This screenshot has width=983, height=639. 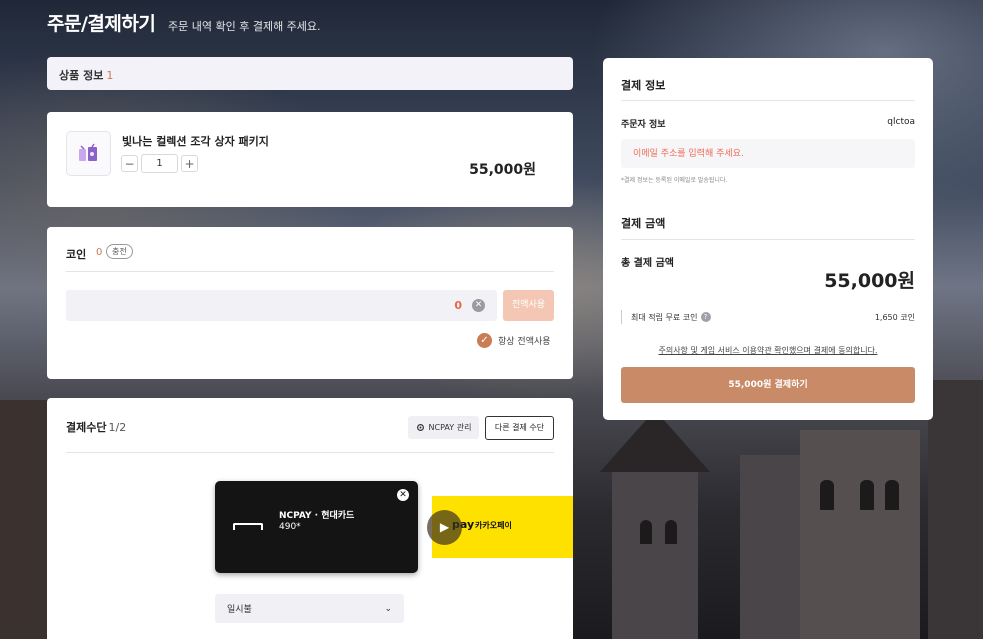 What do you see at coordinates (88, 153) in the screenshot?
I see `gift-box-icon` at bounding box center [88, 153].